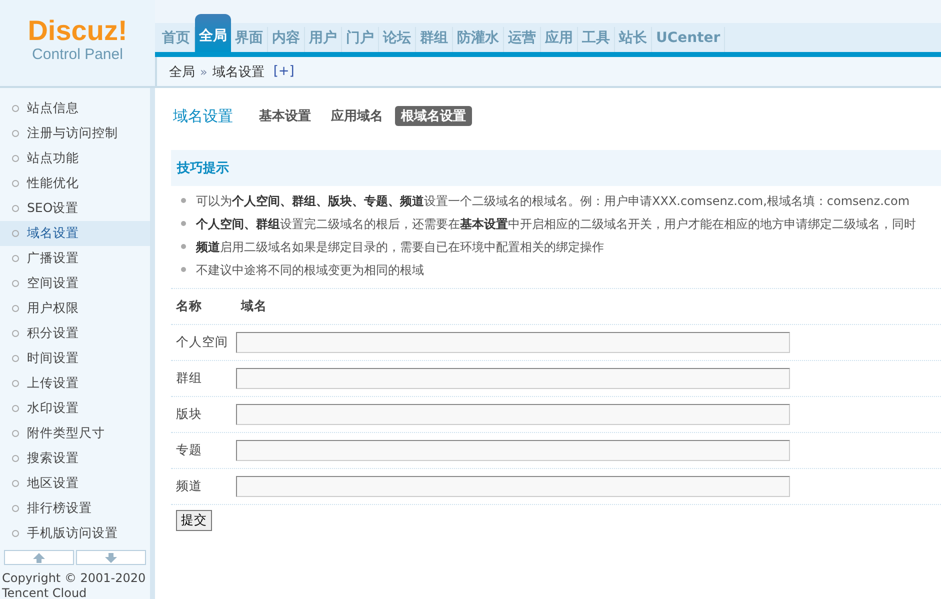 The width and height of the screenshot is (941, 599). Describe the element at coordinates (553, 201) in the screenshot. I see `tip-text: 可以为个人空间、群组、版块、专题、频道设置一个二级域名的根域名。例：用户申请XXX.comsenz.com,根域名填：comsenz.com` at that location.